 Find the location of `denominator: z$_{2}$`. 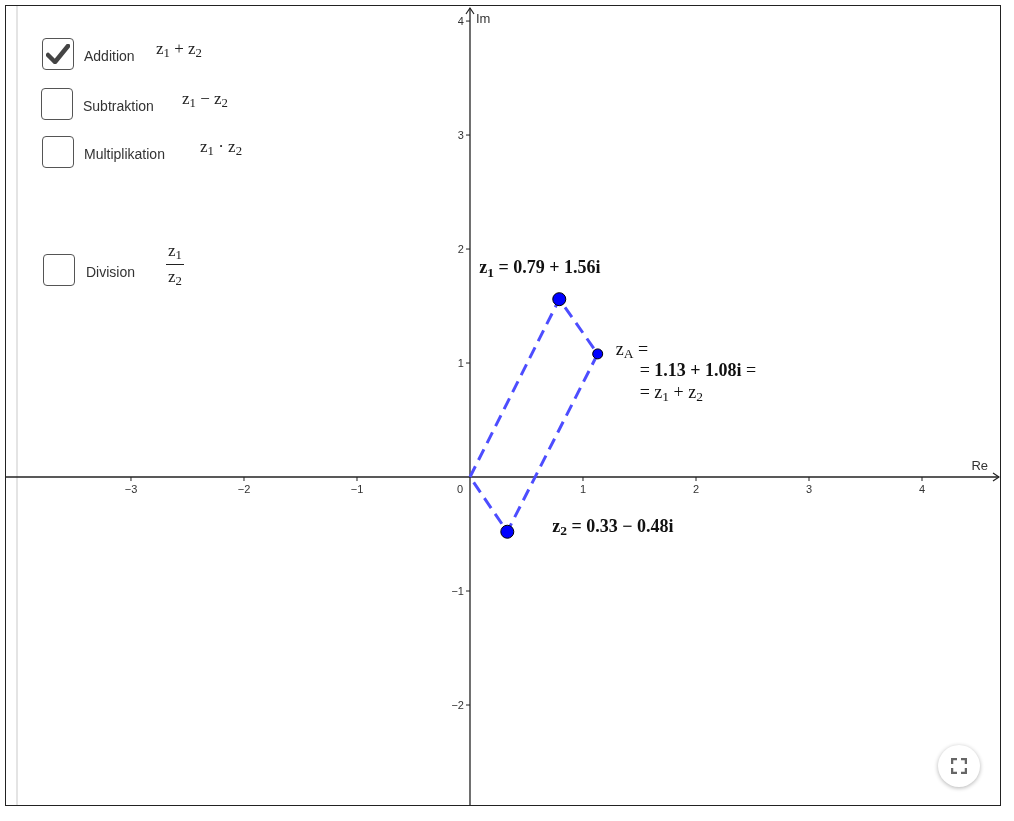

denominator: z$_{2}$ is located at coordinates (175, 277).